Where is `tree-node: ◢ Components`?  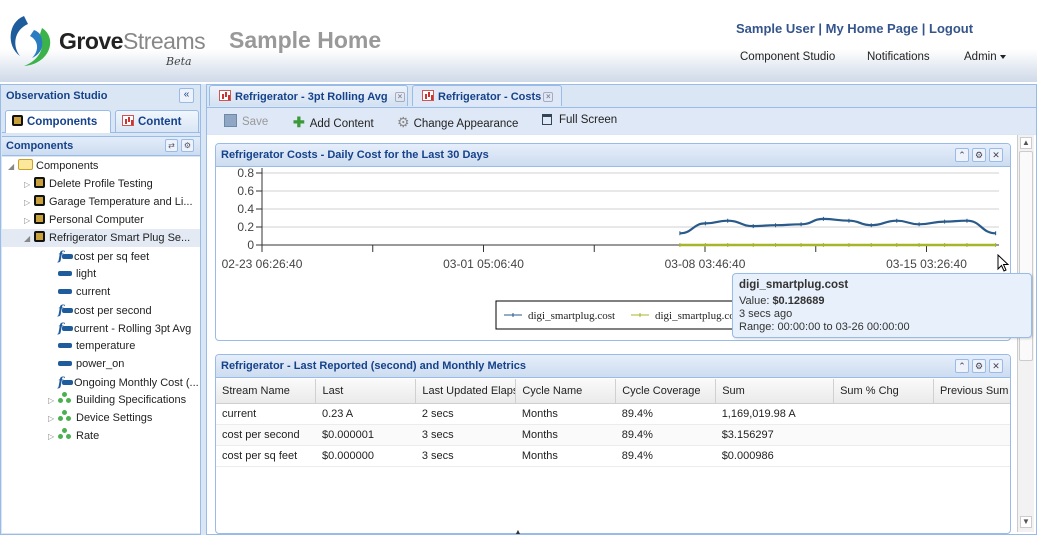
tree-node: ◢ Components is located at coordinates (53, 166).